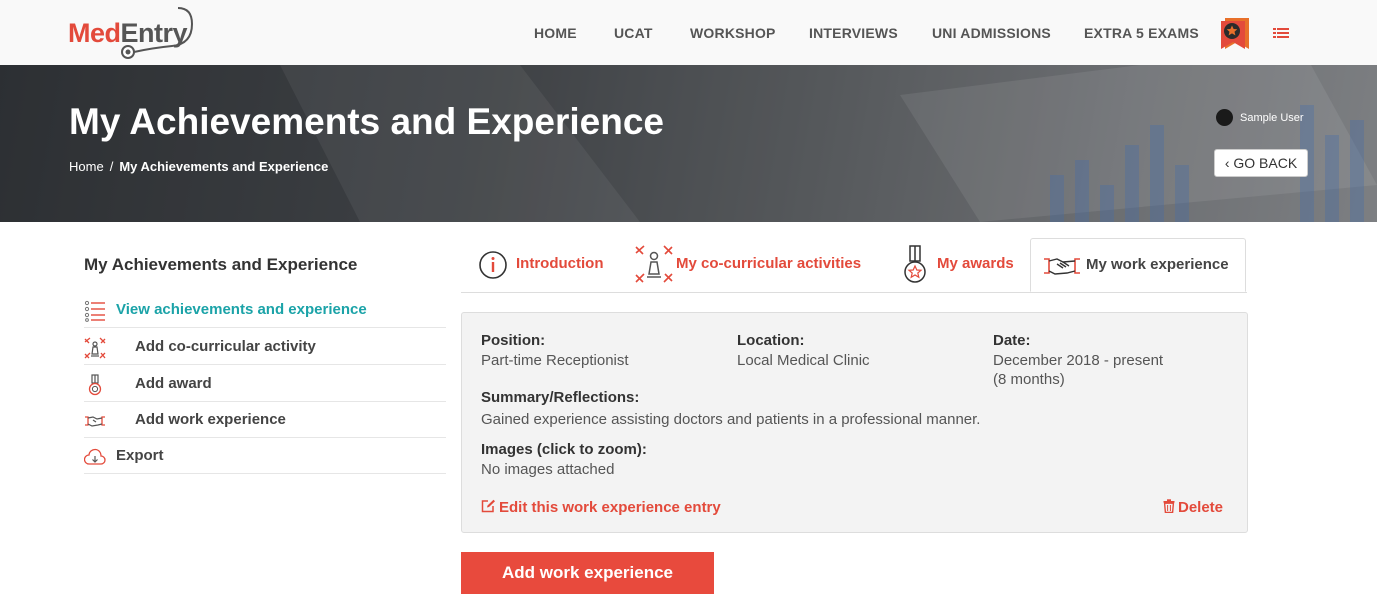  Describe the element at coordinates (225, 346) in the screenshot. I see `sidebar-item-label: Add co-curricular activity` at that location.